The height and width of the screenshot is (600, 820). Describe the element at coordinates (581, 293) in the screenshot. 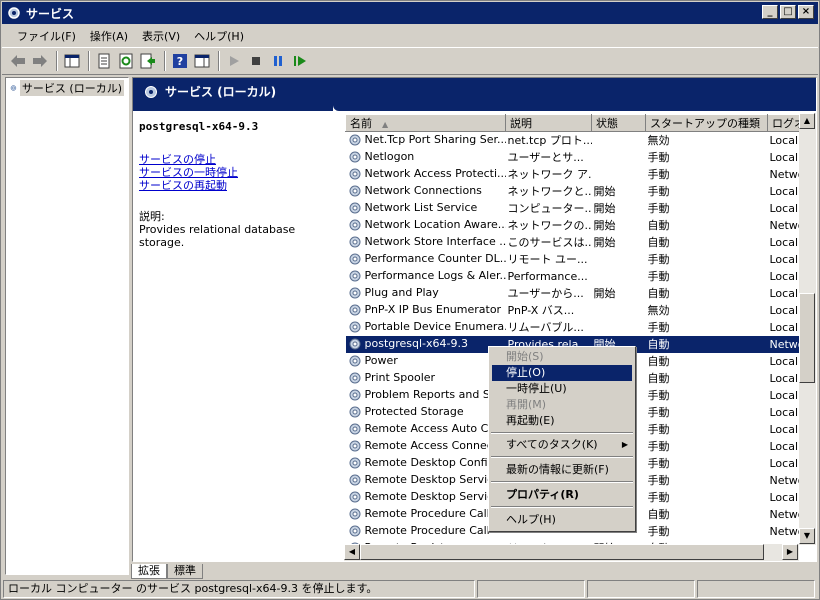

I see `table-row: Plug and Play ユーザーから... 開始 自動 Local` at that location.